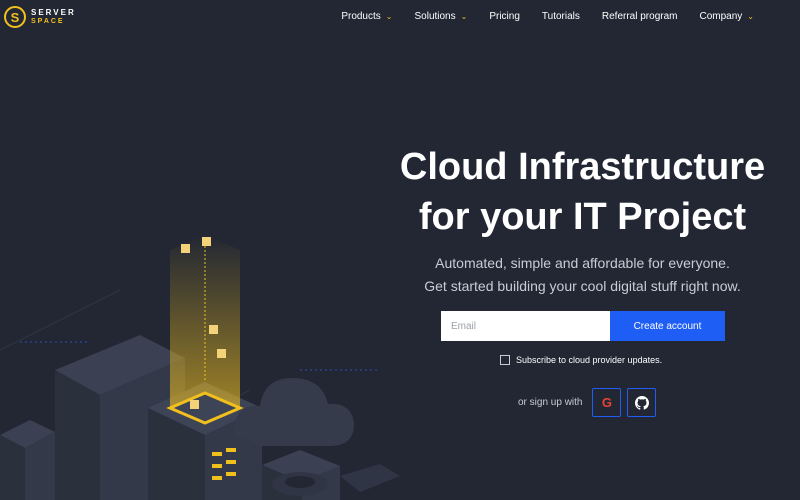 The height and width of the screenshot is (500, 800). I want to click on nav-item-products: Products ⌄, so click(366, 16).